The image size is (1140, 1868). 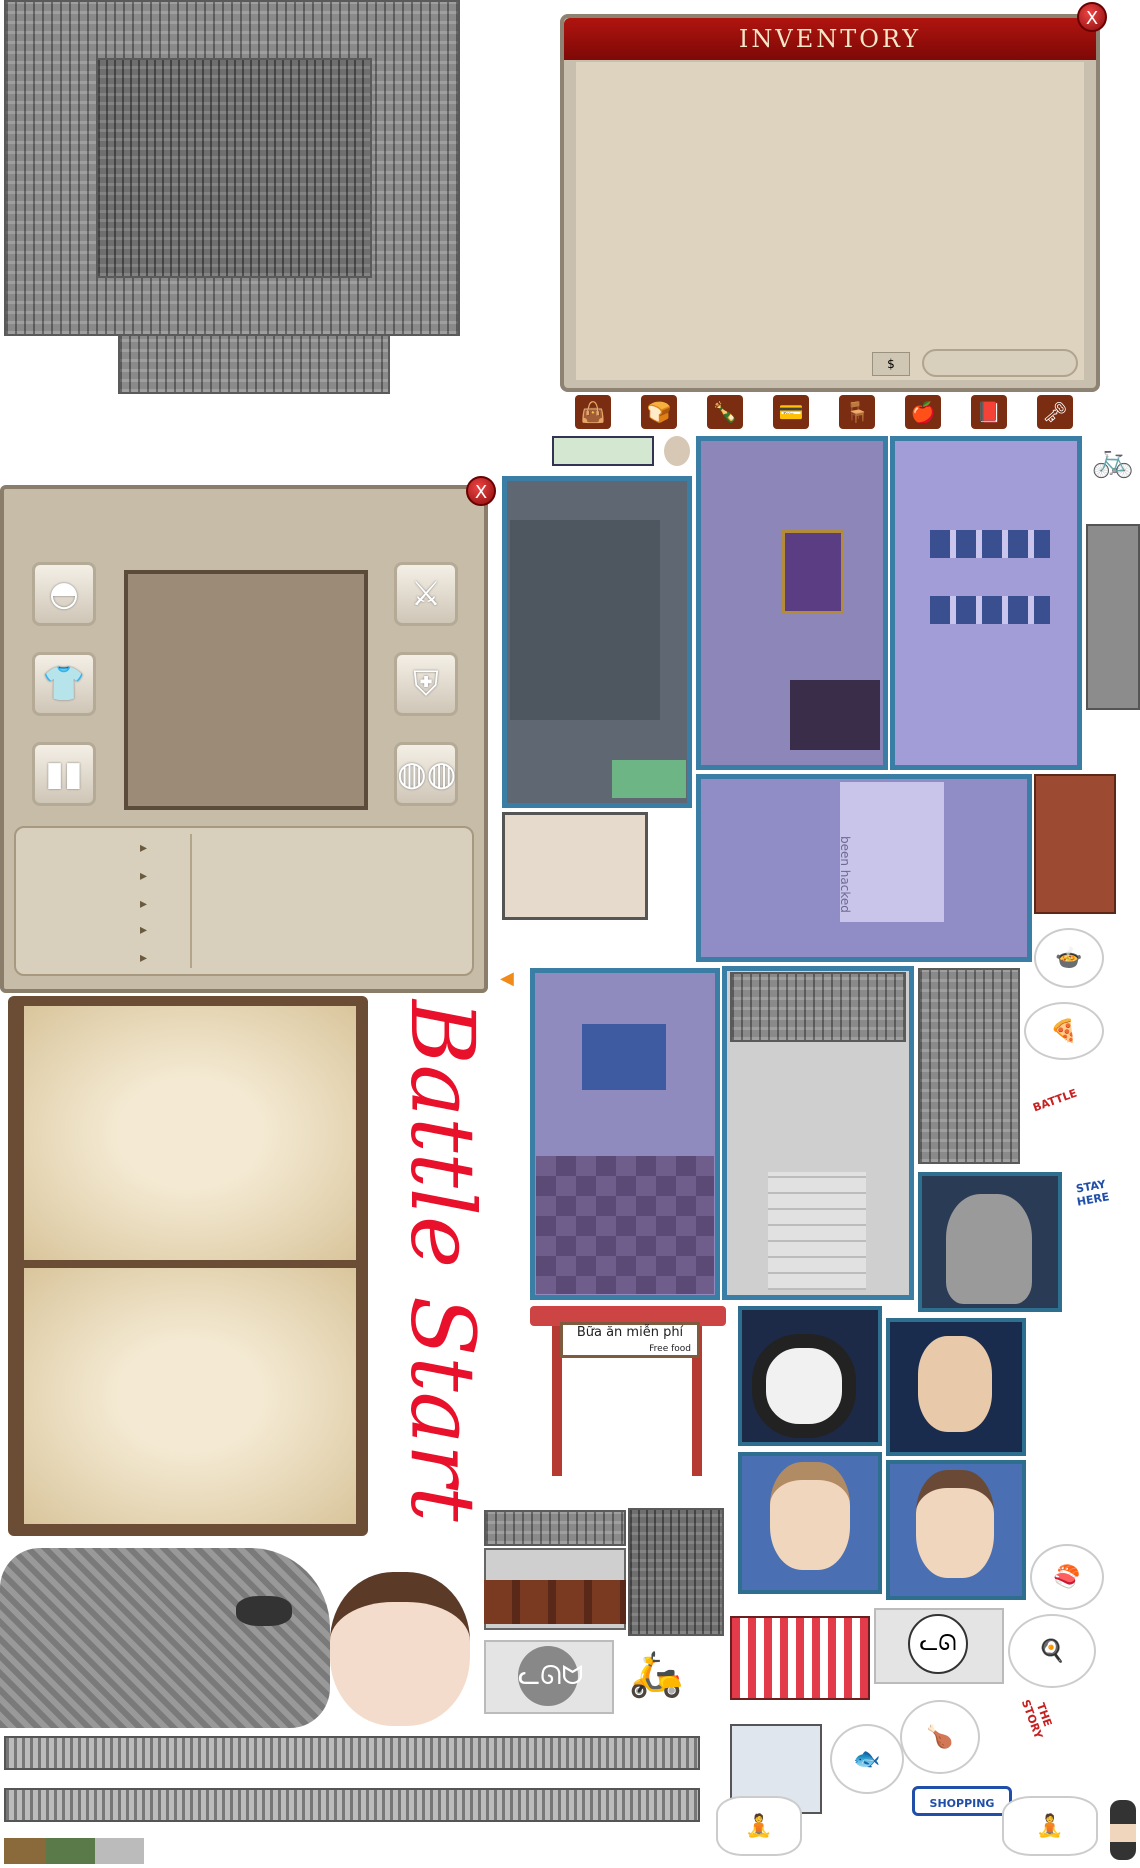 I want to click on cap-icon: ◓, so click(x=64, y=594).